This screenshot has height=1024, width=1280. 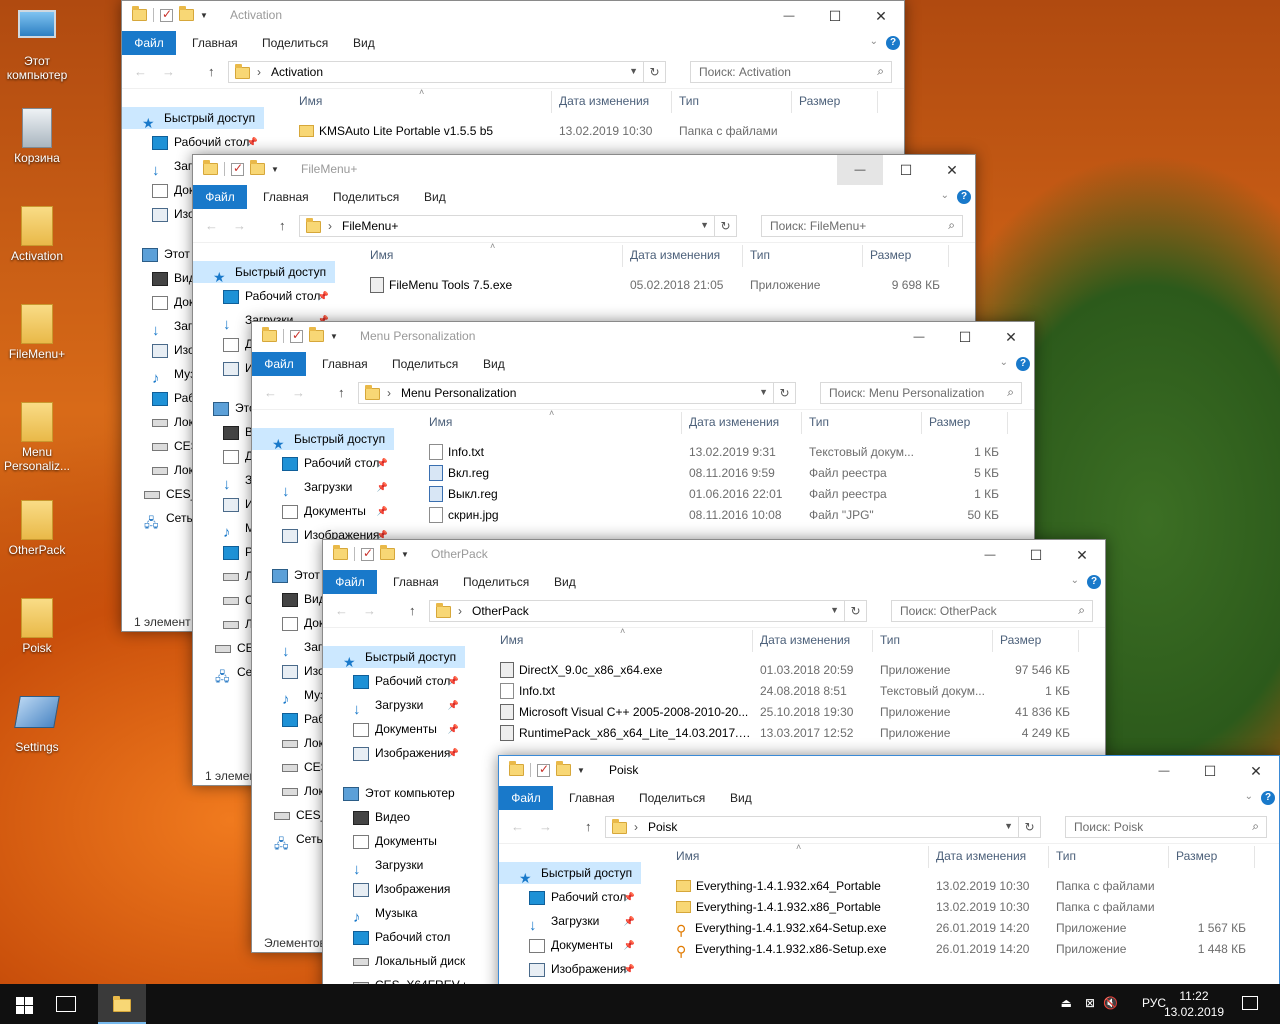 I want to click on address-bar: › Activation ▼, so click(x=436, y=72).